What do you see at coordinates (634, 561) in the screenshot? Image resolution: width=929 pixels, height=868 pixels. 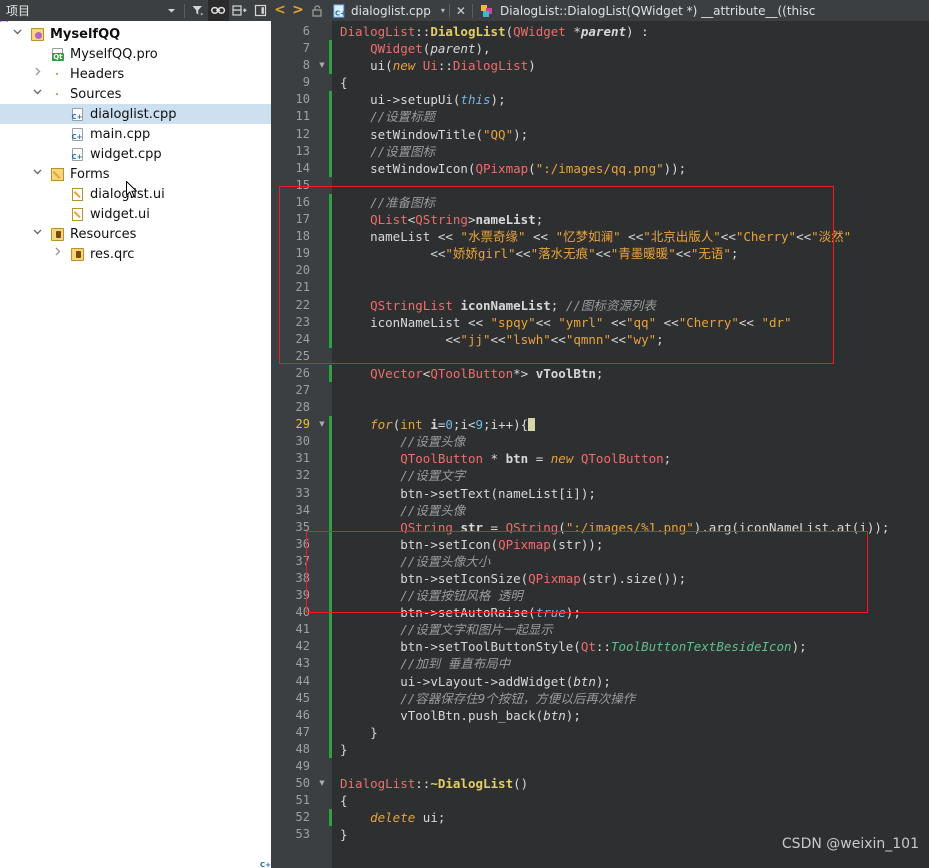 I see `code-line: //设置头像大小` at bounding box center [634, 561].